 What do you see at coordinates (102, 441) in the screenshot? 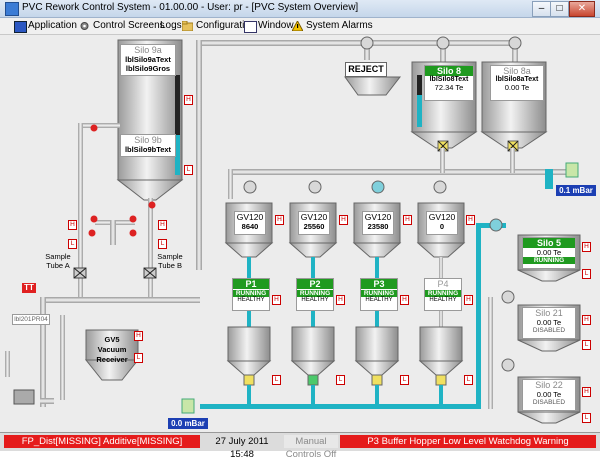
I see `status-missing: FP_Dist[MISSING] Additive[MISSING]` at bounding box center [102, 441].